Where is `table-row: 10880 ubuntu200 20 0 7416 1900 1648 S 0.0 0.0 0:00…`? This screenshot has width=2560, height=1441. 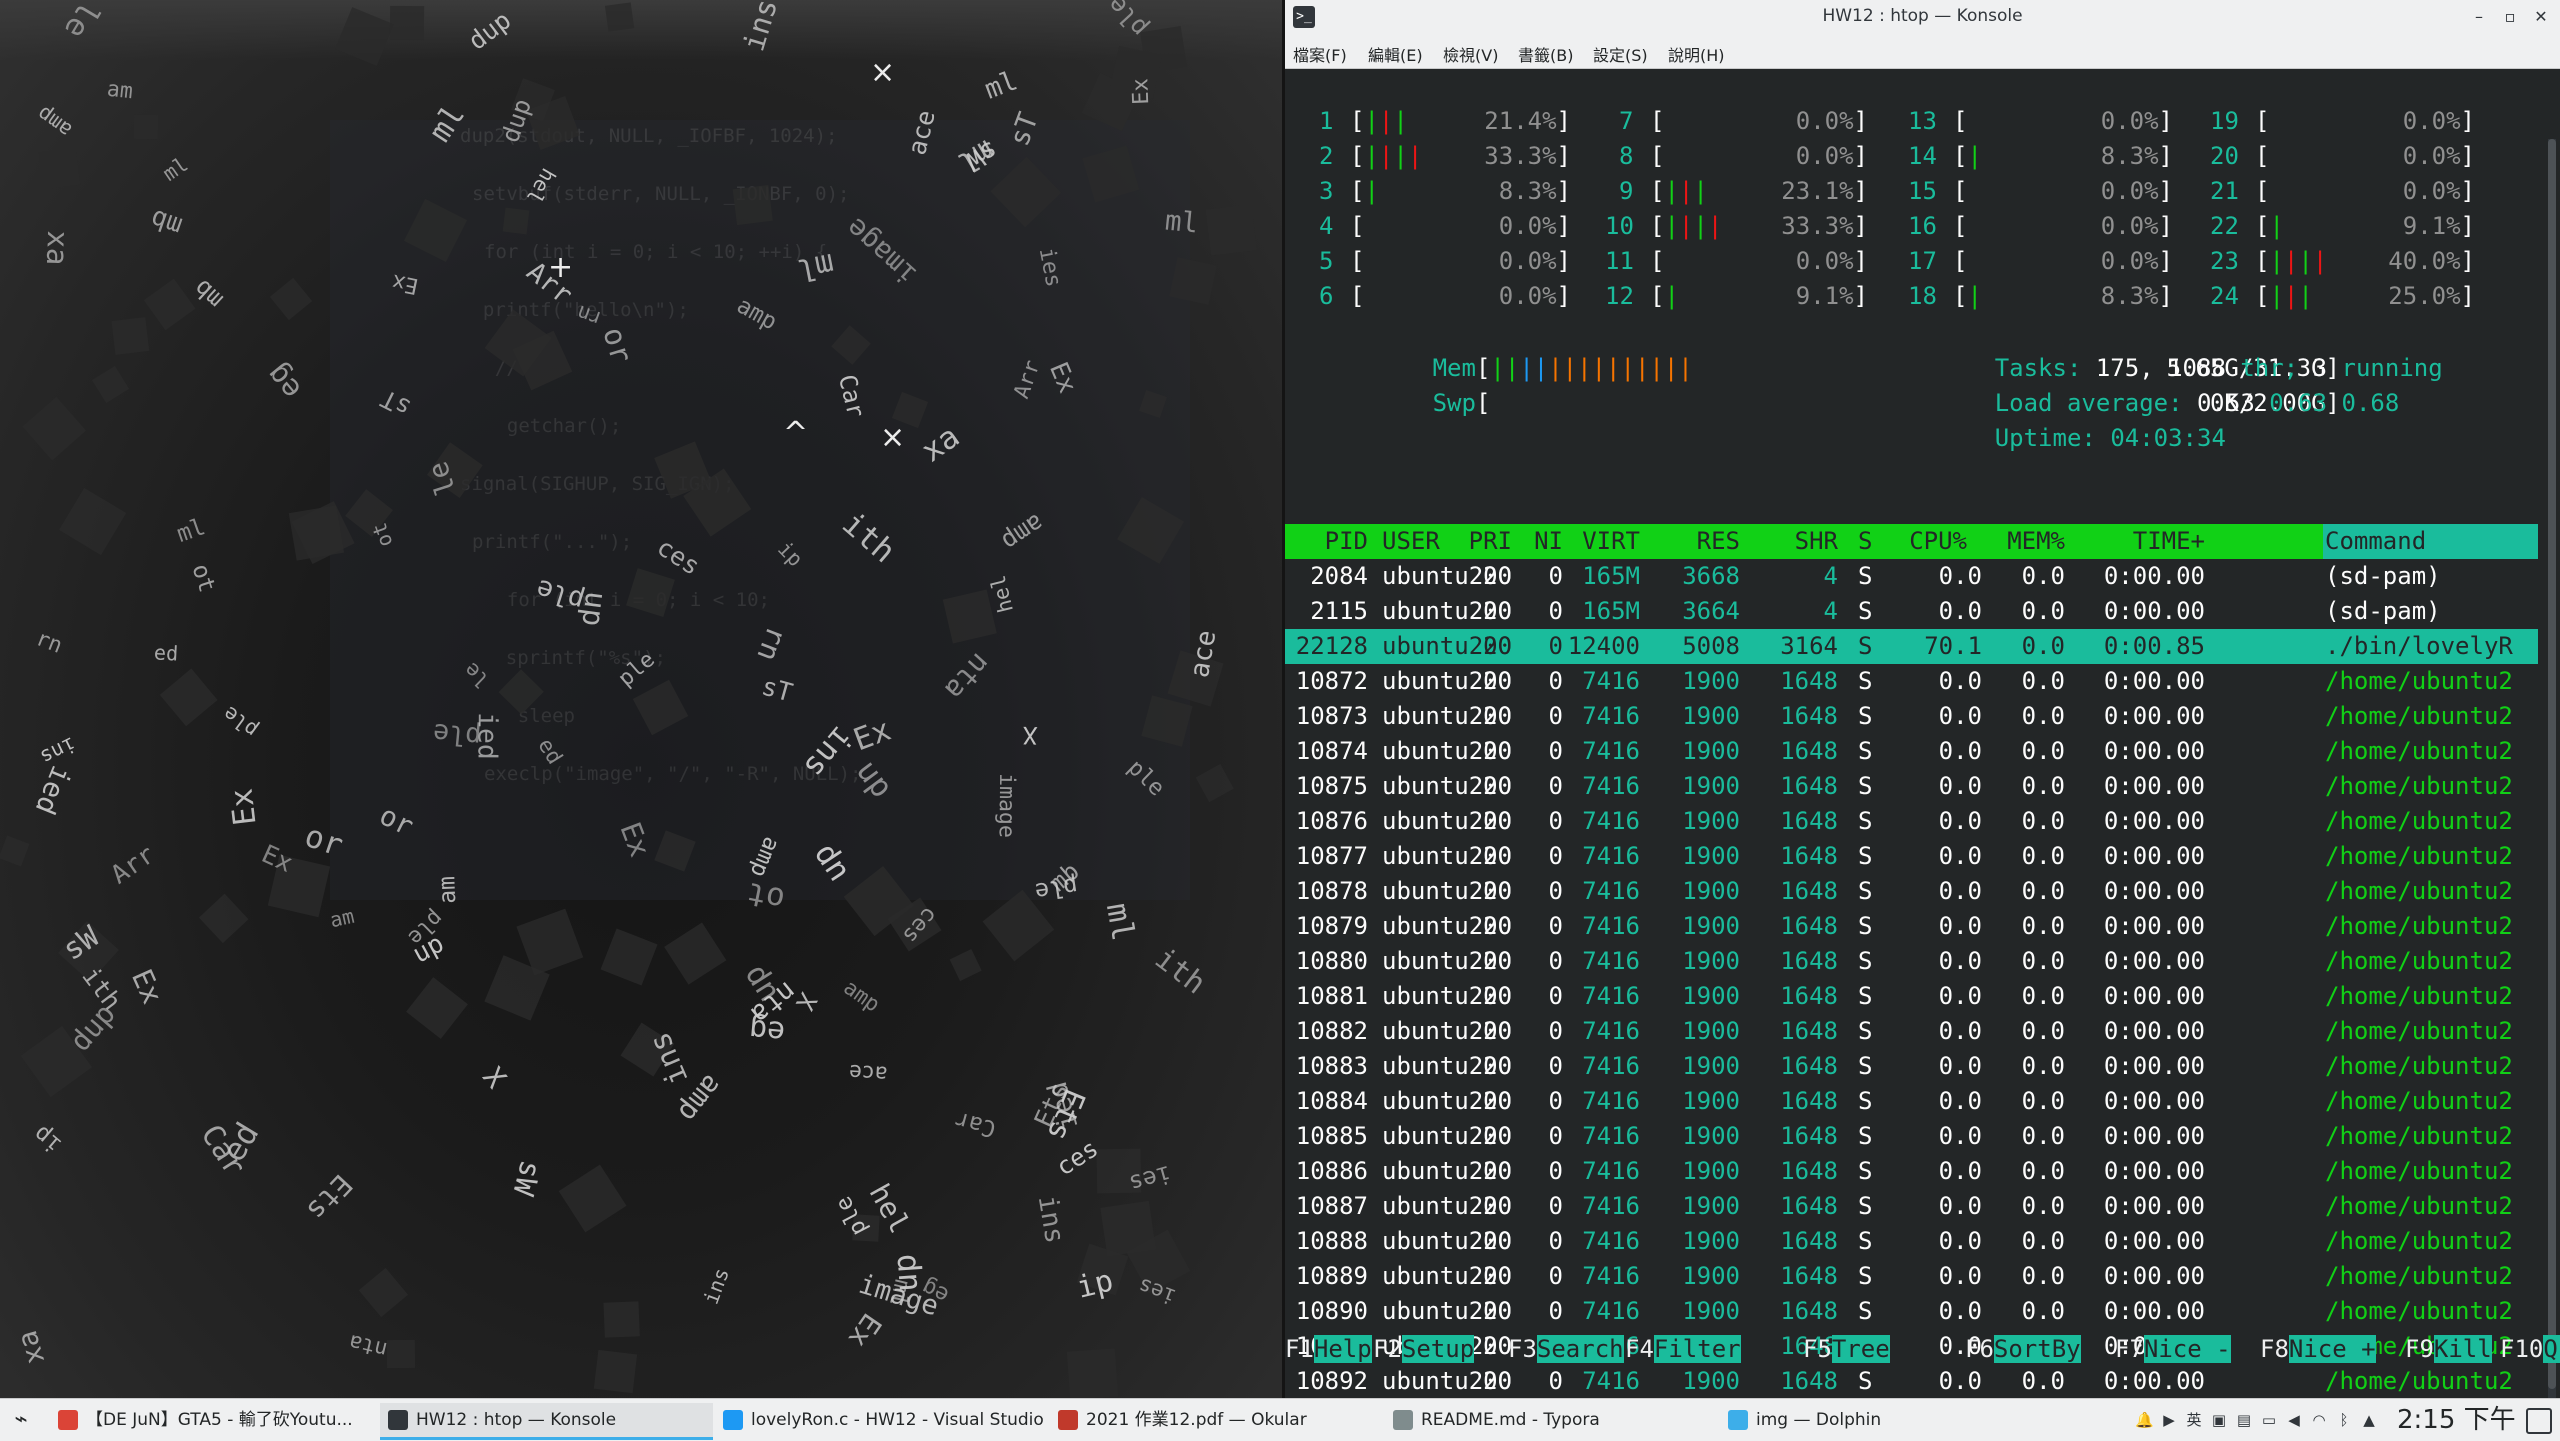
table-row: 10880 ubuntu200 20 0 7416 1900 1648 S 0.0 0.0 0:00… is located at coordinates (1911, 961).